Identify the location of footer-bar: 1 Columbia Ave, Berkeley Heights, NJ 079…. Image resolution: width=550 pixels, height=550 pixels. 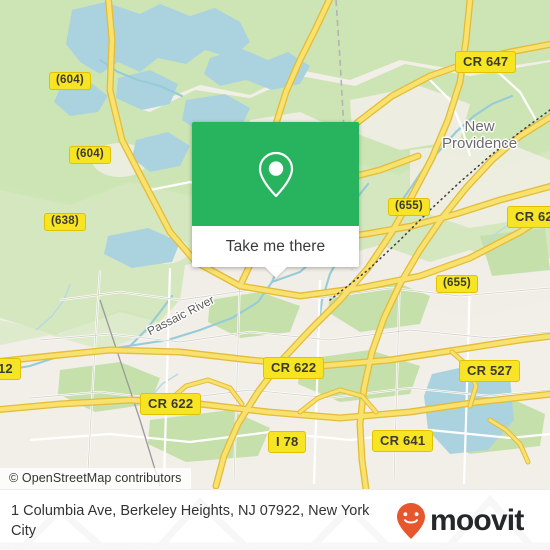
(275, 519).